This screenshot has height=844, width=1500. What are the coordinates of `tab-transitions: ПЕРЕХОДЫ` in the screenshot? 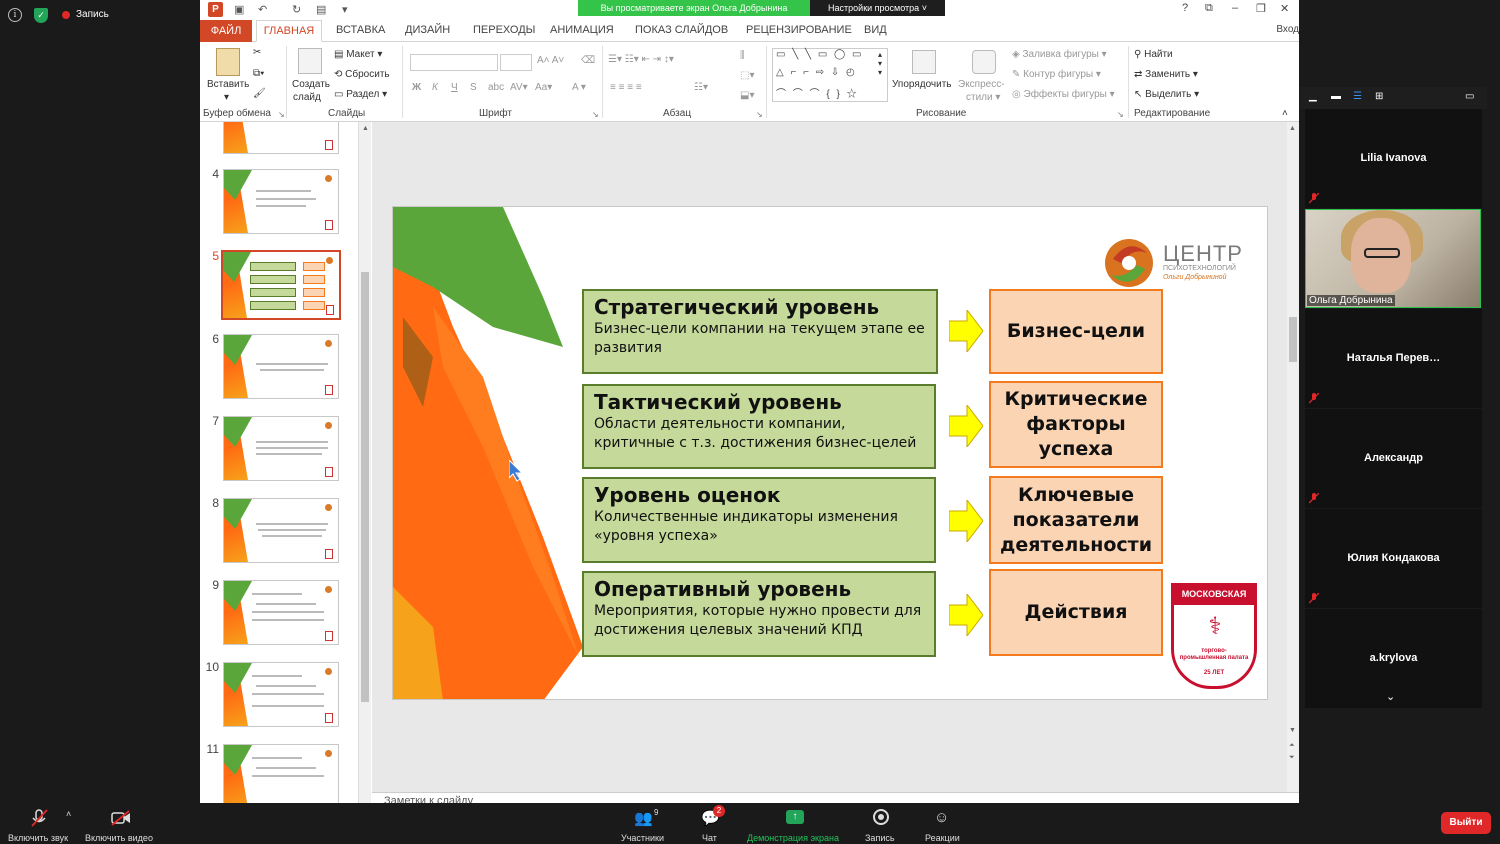 It's located at (504, 30).